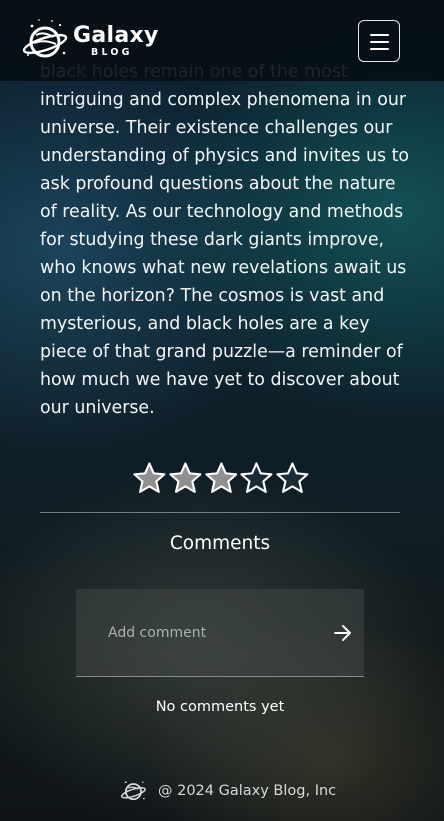 This screenshot has height=821, width=444. What do you see at coordinates (247, 791) in the screenshot?
I see `footer-copyright: @ 2024 Galaxy Blog, Inc` at bounding box center [247, 791].